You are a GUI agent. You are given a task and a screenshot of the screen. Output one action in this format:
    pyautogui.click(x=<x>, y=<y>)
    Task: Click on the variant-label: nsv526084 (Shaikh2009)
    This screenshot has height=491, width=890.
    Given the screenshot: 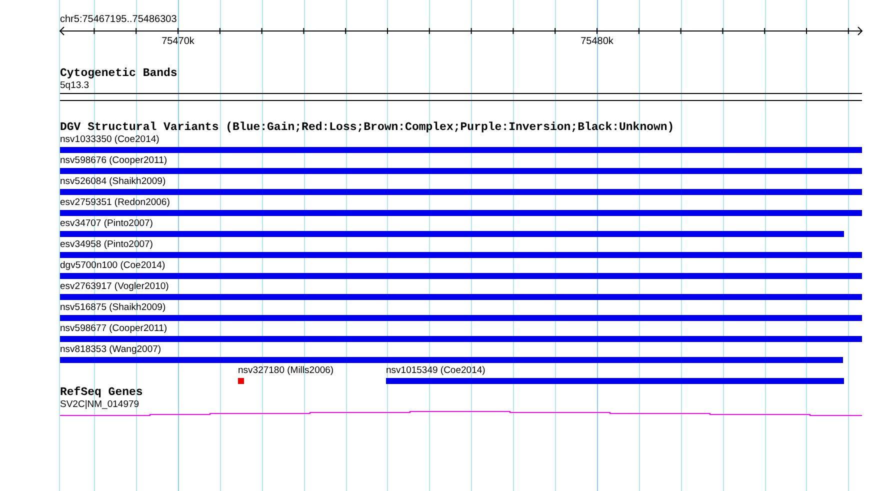 What is the action you would take?
    pyautogui.click(x=113, y=182)
    